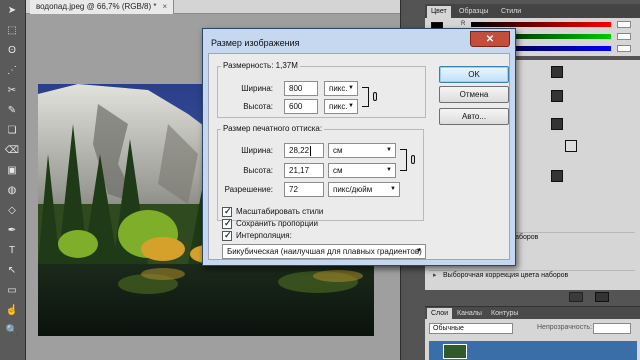 This screenshot has width=640, height=360. What do you see at coordinates (310, 151) in the screenshot?
I see `text-cursor` at bounding box center [310, 151].